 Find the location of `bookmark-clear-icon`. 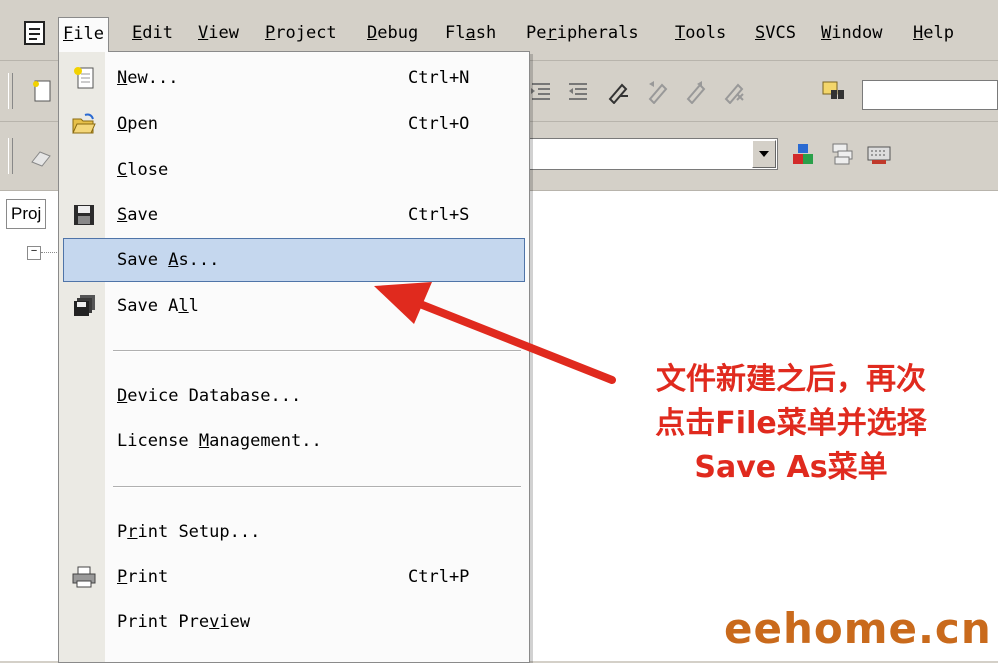

bookmark-clear-icon is located at coordinates (734, 91).